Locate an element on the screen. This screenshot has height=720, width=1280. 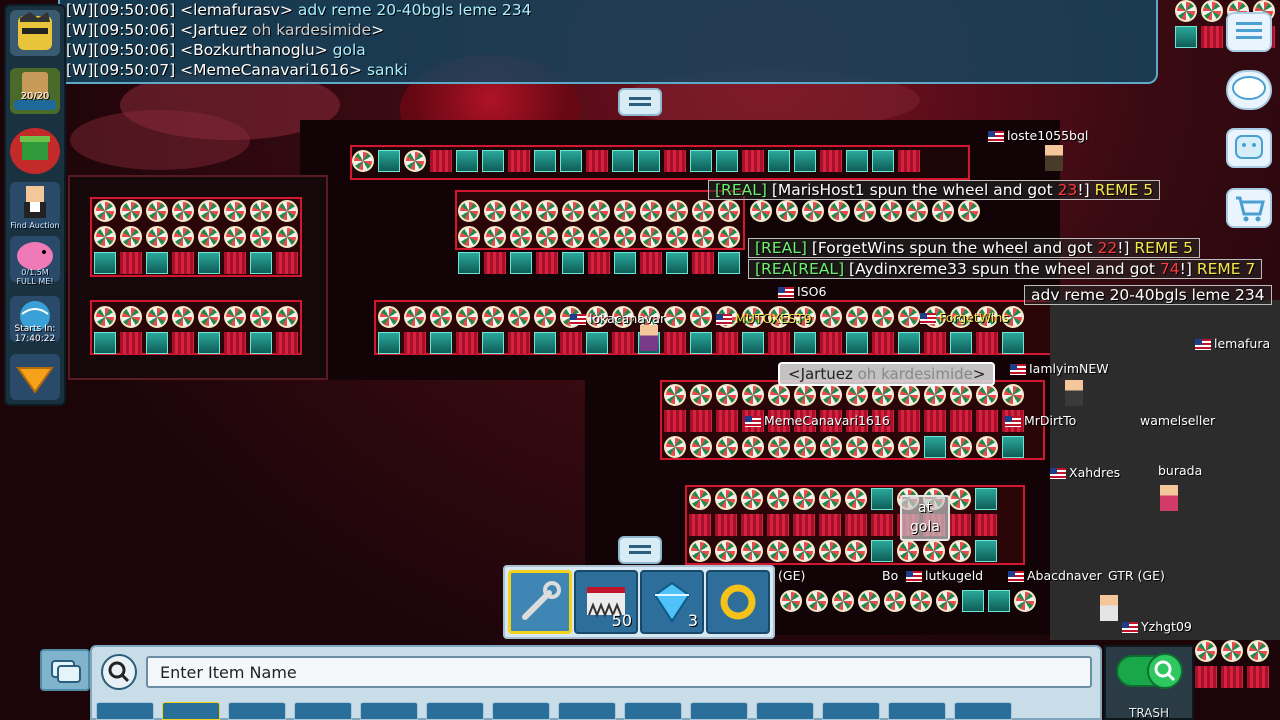
player-name: lokacanavar is located at coordinates (627, 318).